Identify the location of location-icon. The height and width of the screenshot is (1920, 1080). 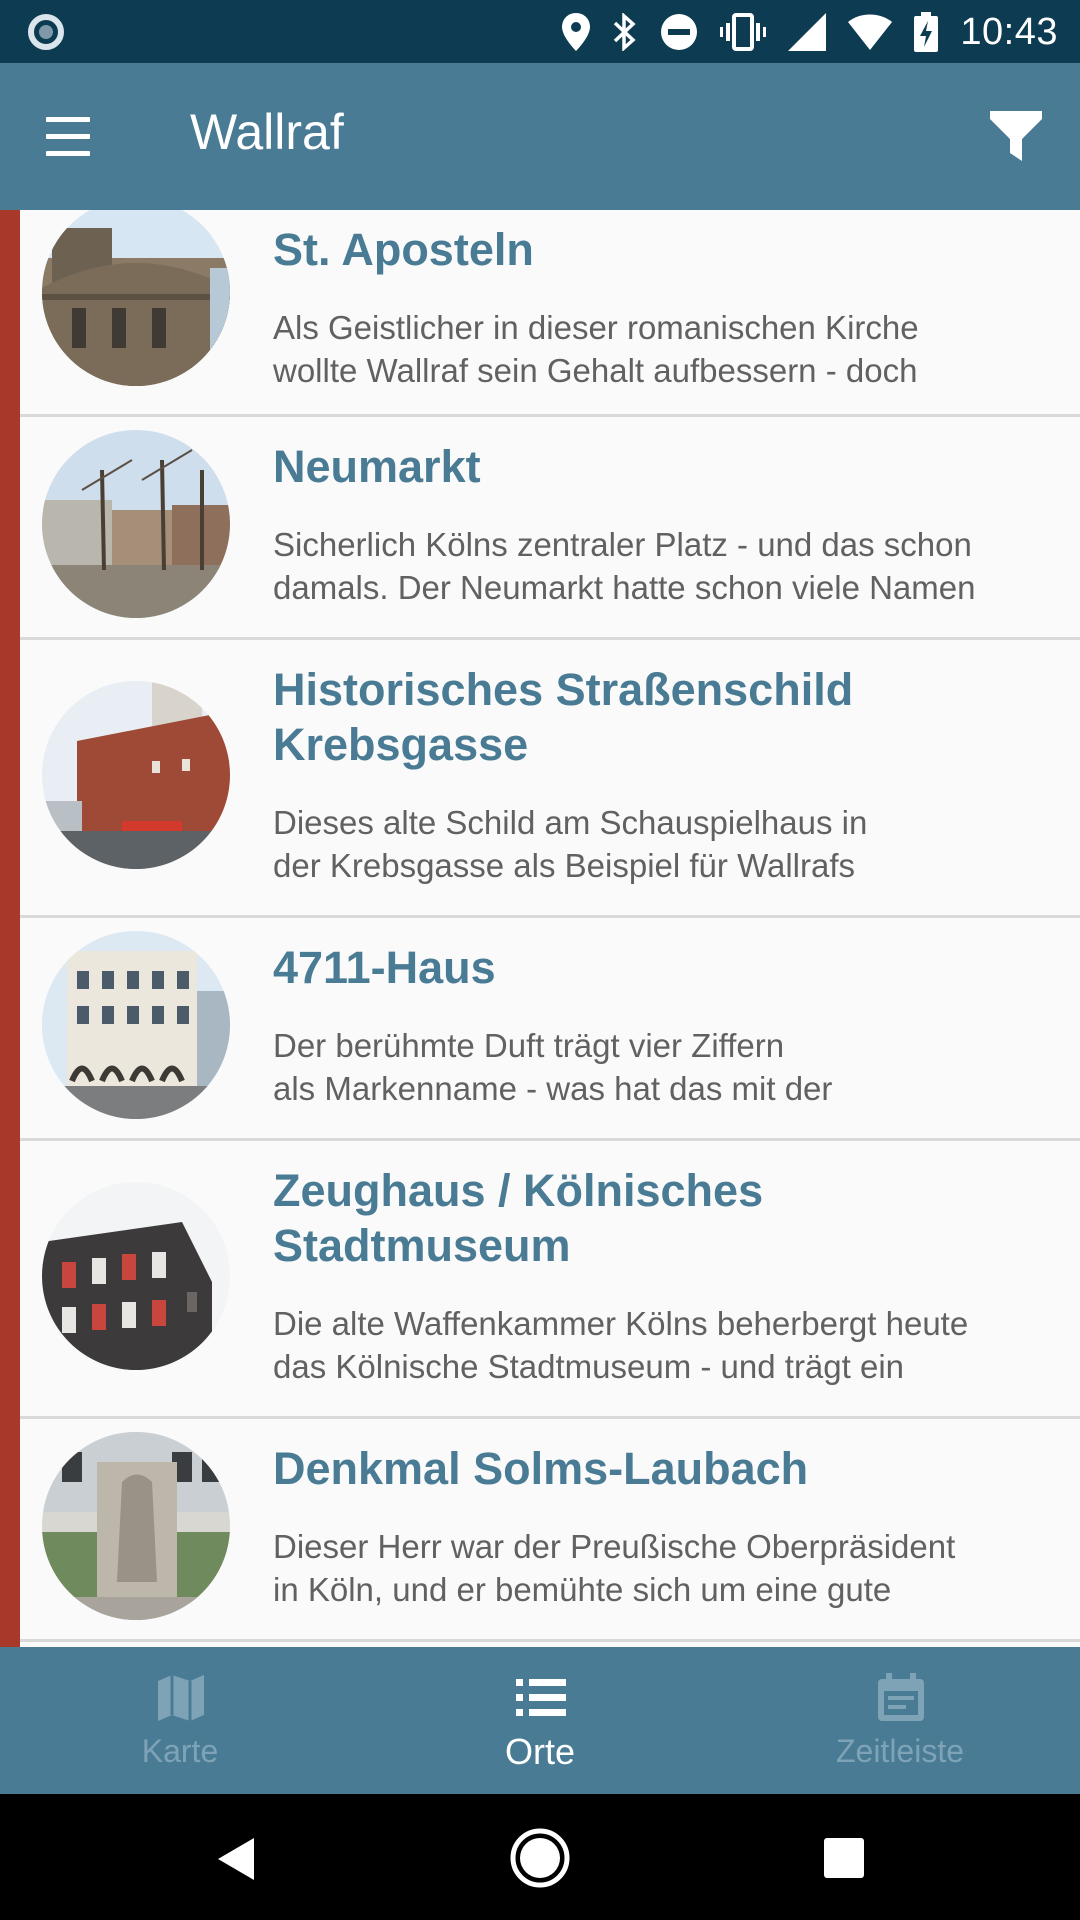
(576, 32).